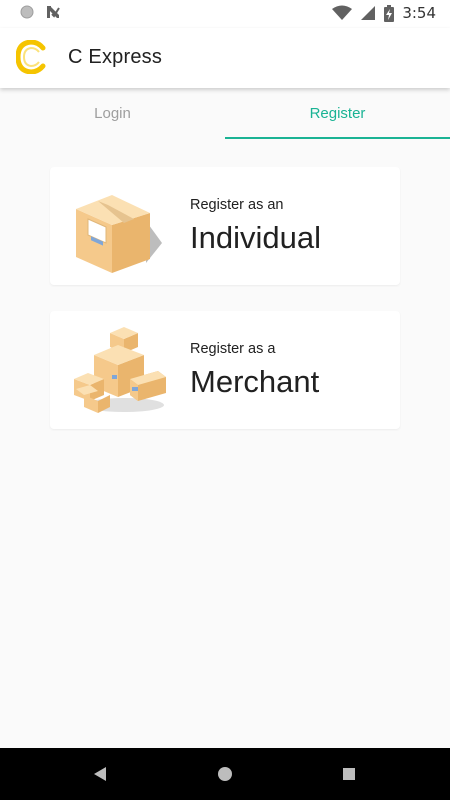 The height and width of the screenshot is (800, 450). I want to click on individual-label: Individual, so click(255, 237).